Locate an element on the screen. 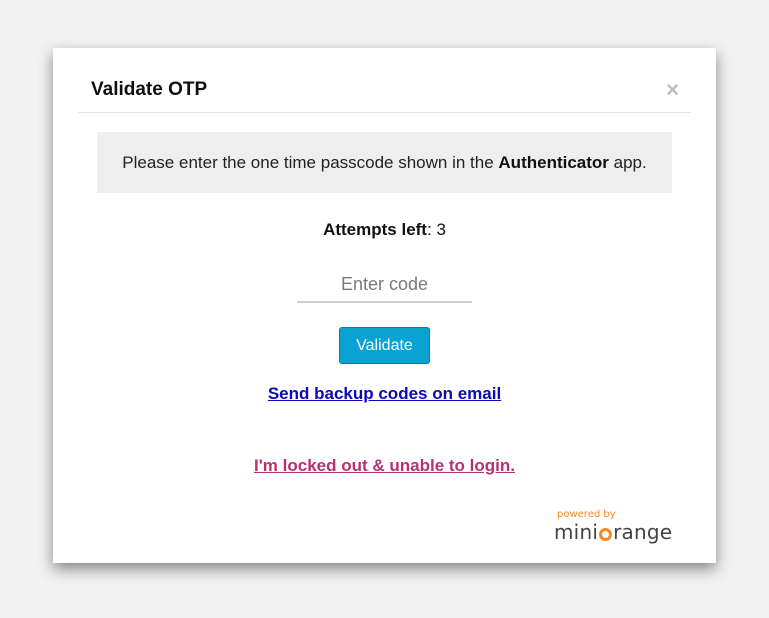 Image resolution: width=769 pixels, height=618 pixels. orange-power-icon is located at coordinates (606, 534).